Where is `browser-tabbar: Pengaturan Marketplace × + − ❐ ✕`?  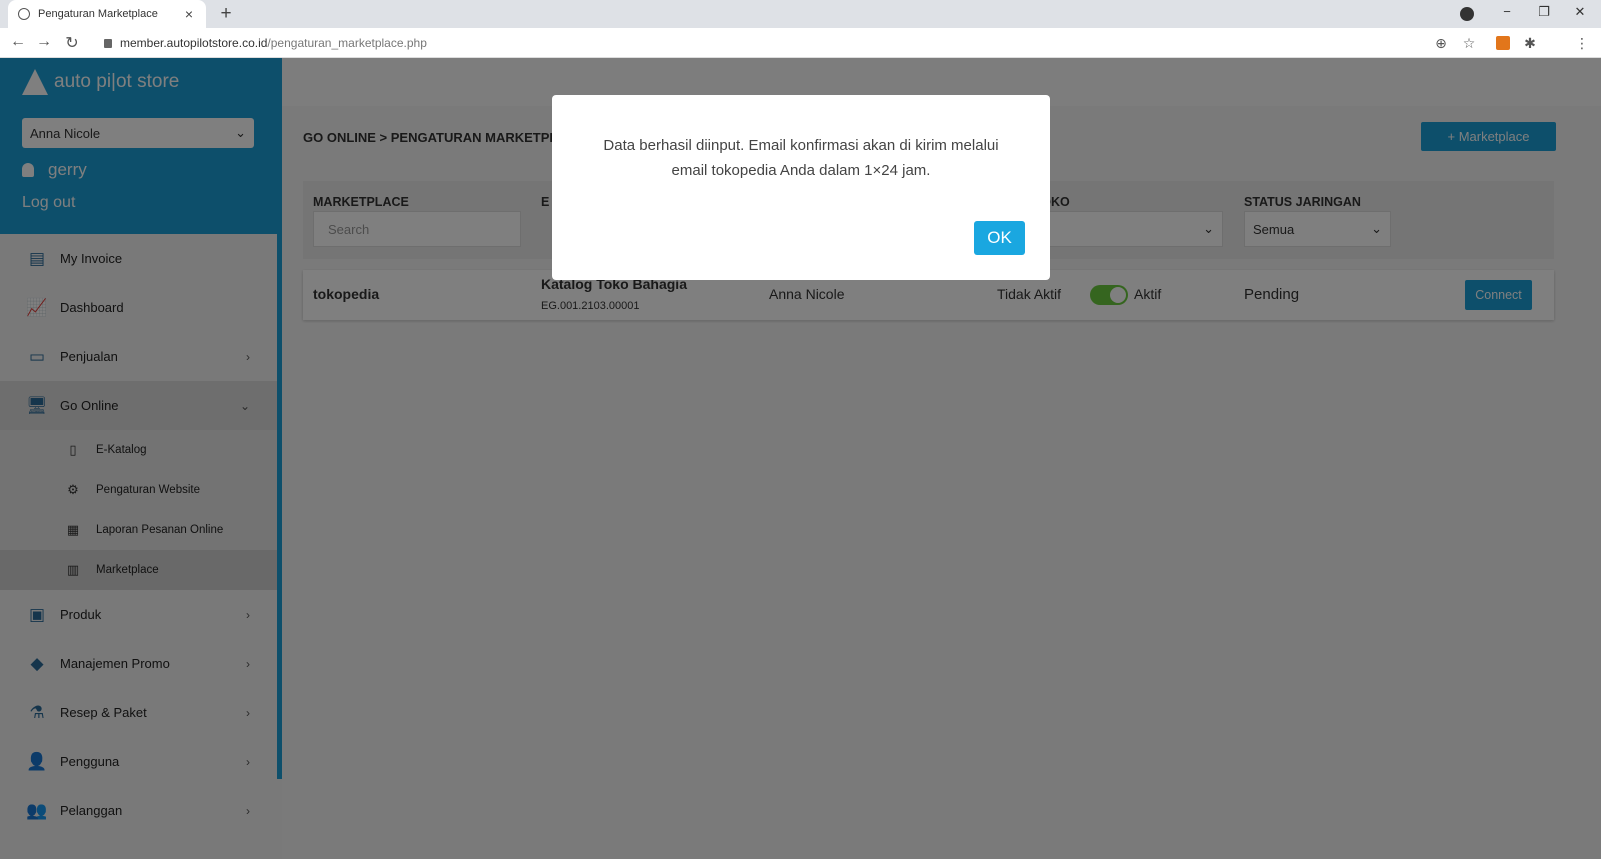
browser-tabbar: Pengaturan Marketplace × + − ❐ ✕ is located at coordinates (800, 14).